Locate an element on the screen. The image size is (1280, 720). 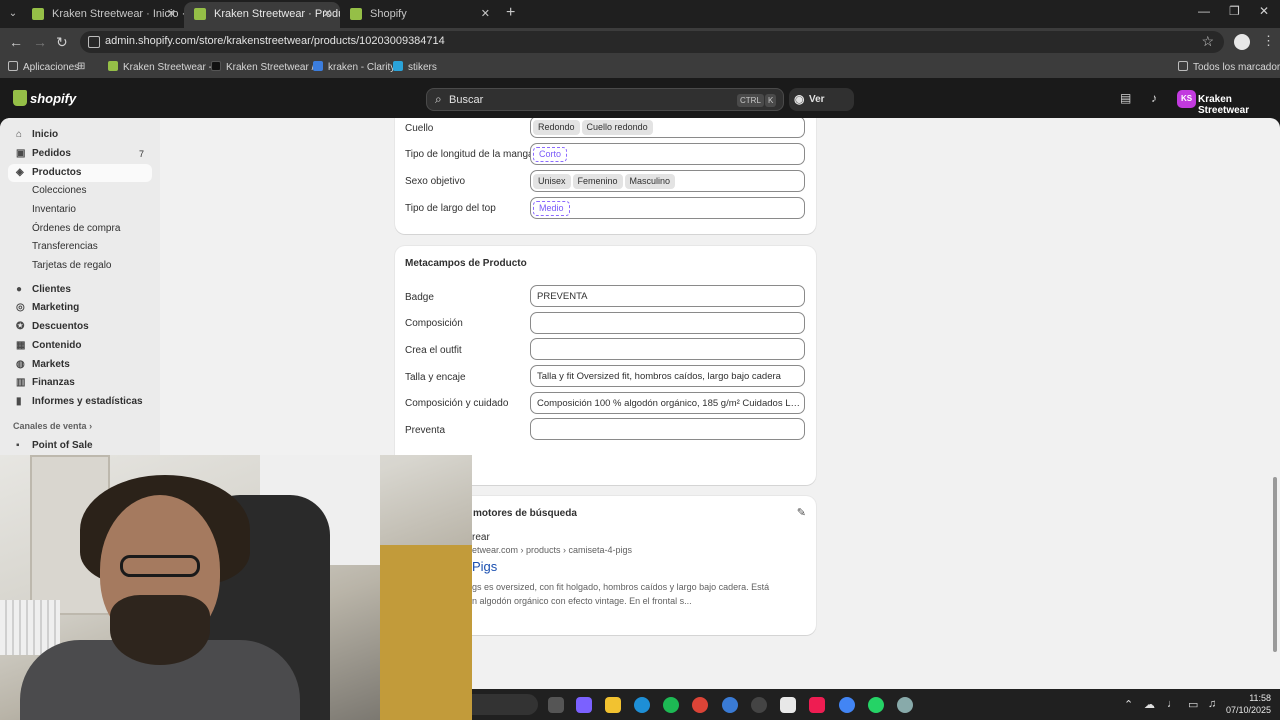
nav-descuentos: ✪ Descuentos is located at coordinates (80, 327).